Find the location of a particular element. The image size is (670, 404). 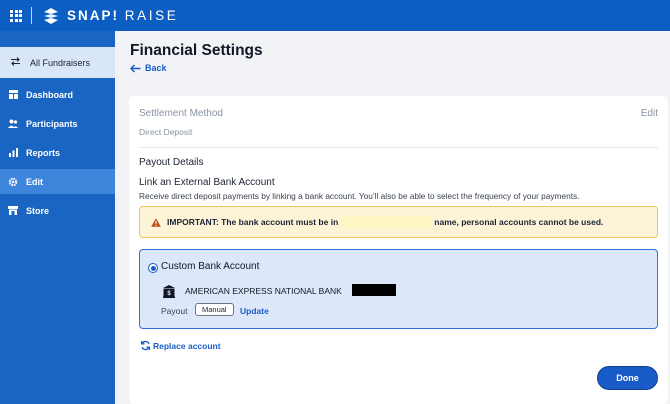

sidebar-item-all-fundraisers: All Fundraisers is located at coordinates (57, 62).